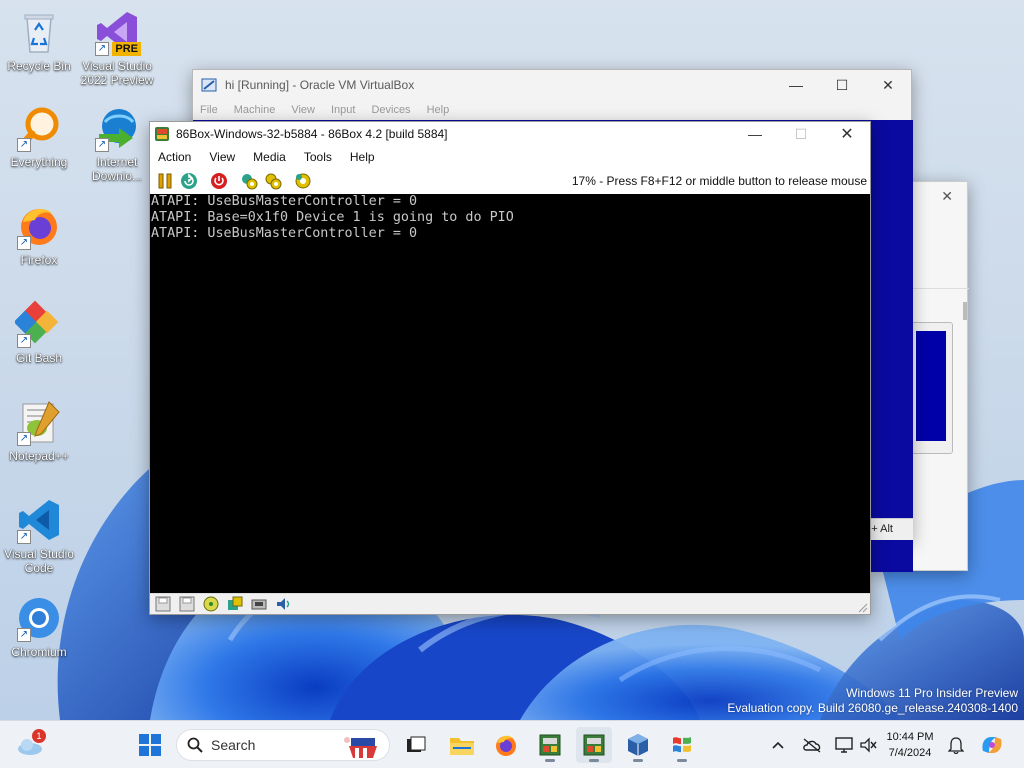 The width and height of the screenshot is (1024, 768). I want to click on desktop-icon-visual-studio-preview: PRE ↗ Visual Studio 2022 Preview, so click(117, 47).